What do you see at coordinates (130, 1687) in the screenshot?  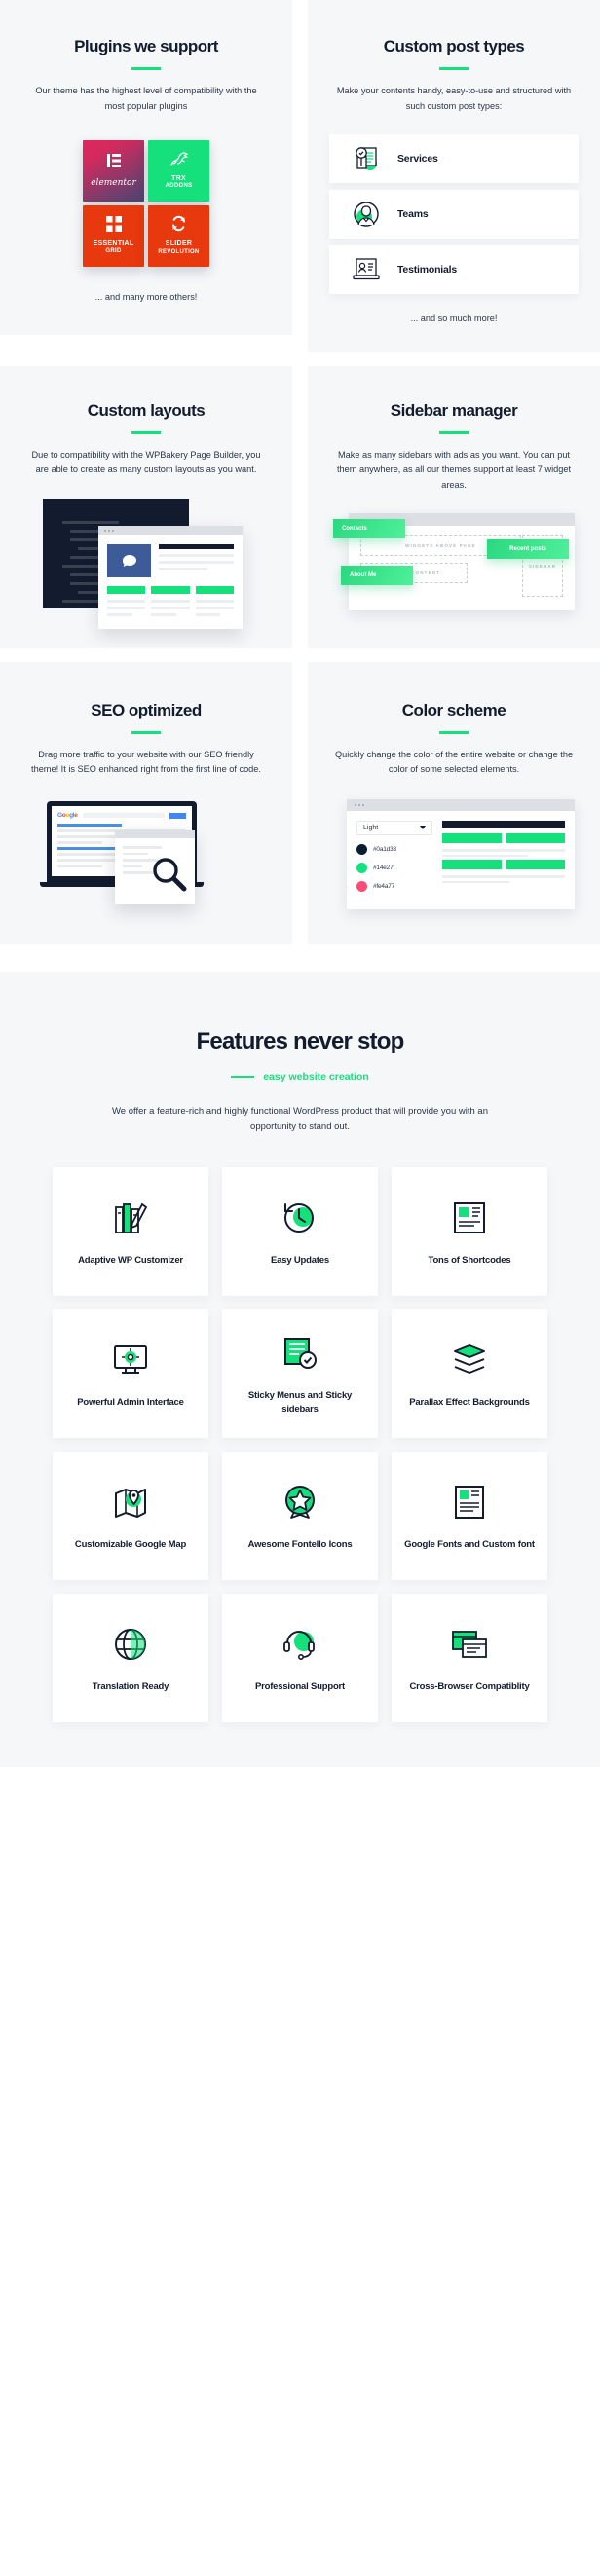 I see `feature-label-translation-ready: Translation Ready` at bounding box center [130, 1687].